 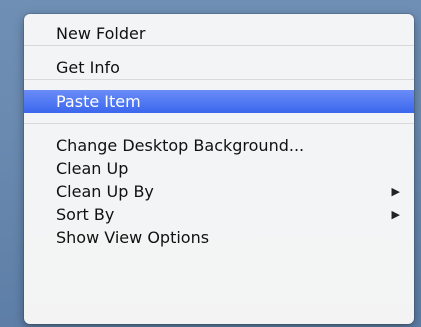 I want to click on menu-item-show-view-options: Show View Options, so click(x=219, y=237).